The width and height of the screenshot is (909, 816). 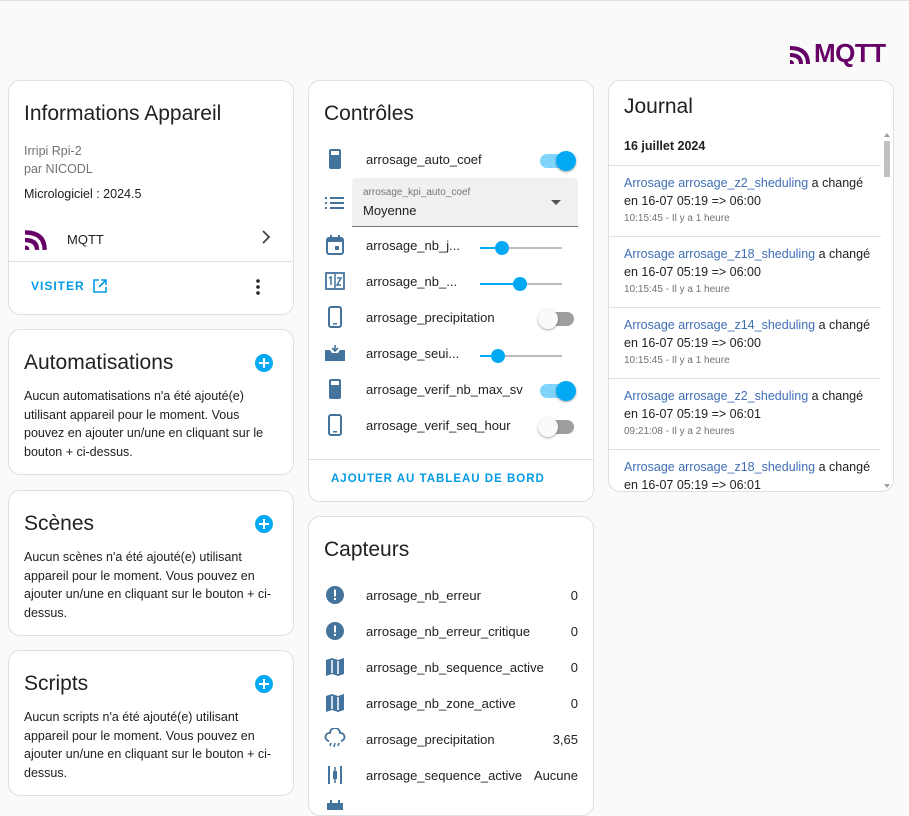 I want to click on logbook-entity-link: Arrosage arrosage_z14_sheduling, so click(x=719, y=325).